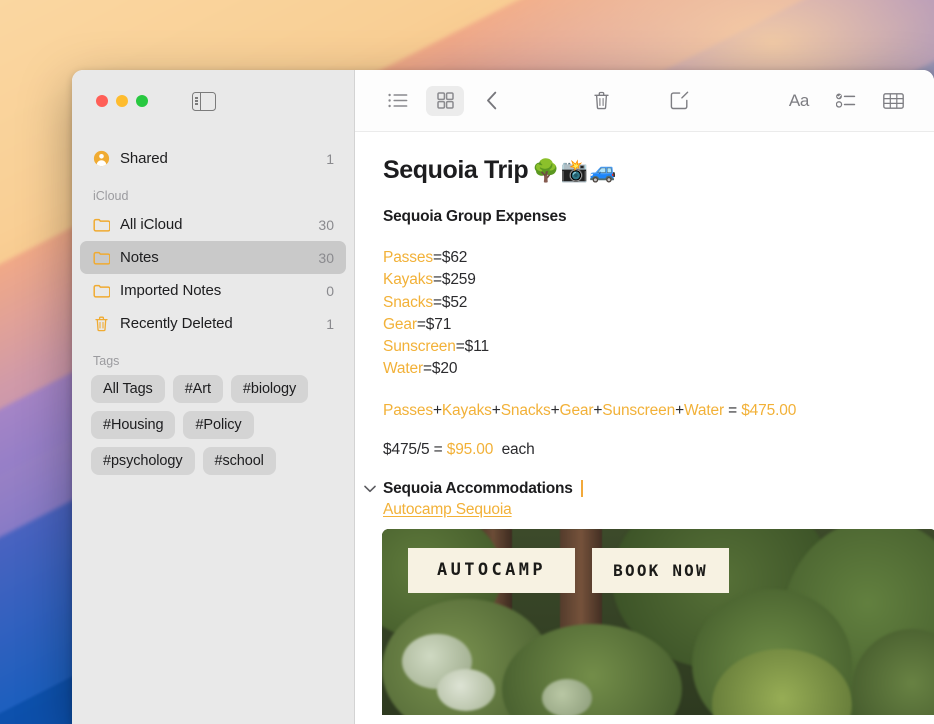  What do you see at coordinates (176, 323) in the screenshot?
I see `sidebar-item-label: Recently Deleted` at bounding box center [176, 323].